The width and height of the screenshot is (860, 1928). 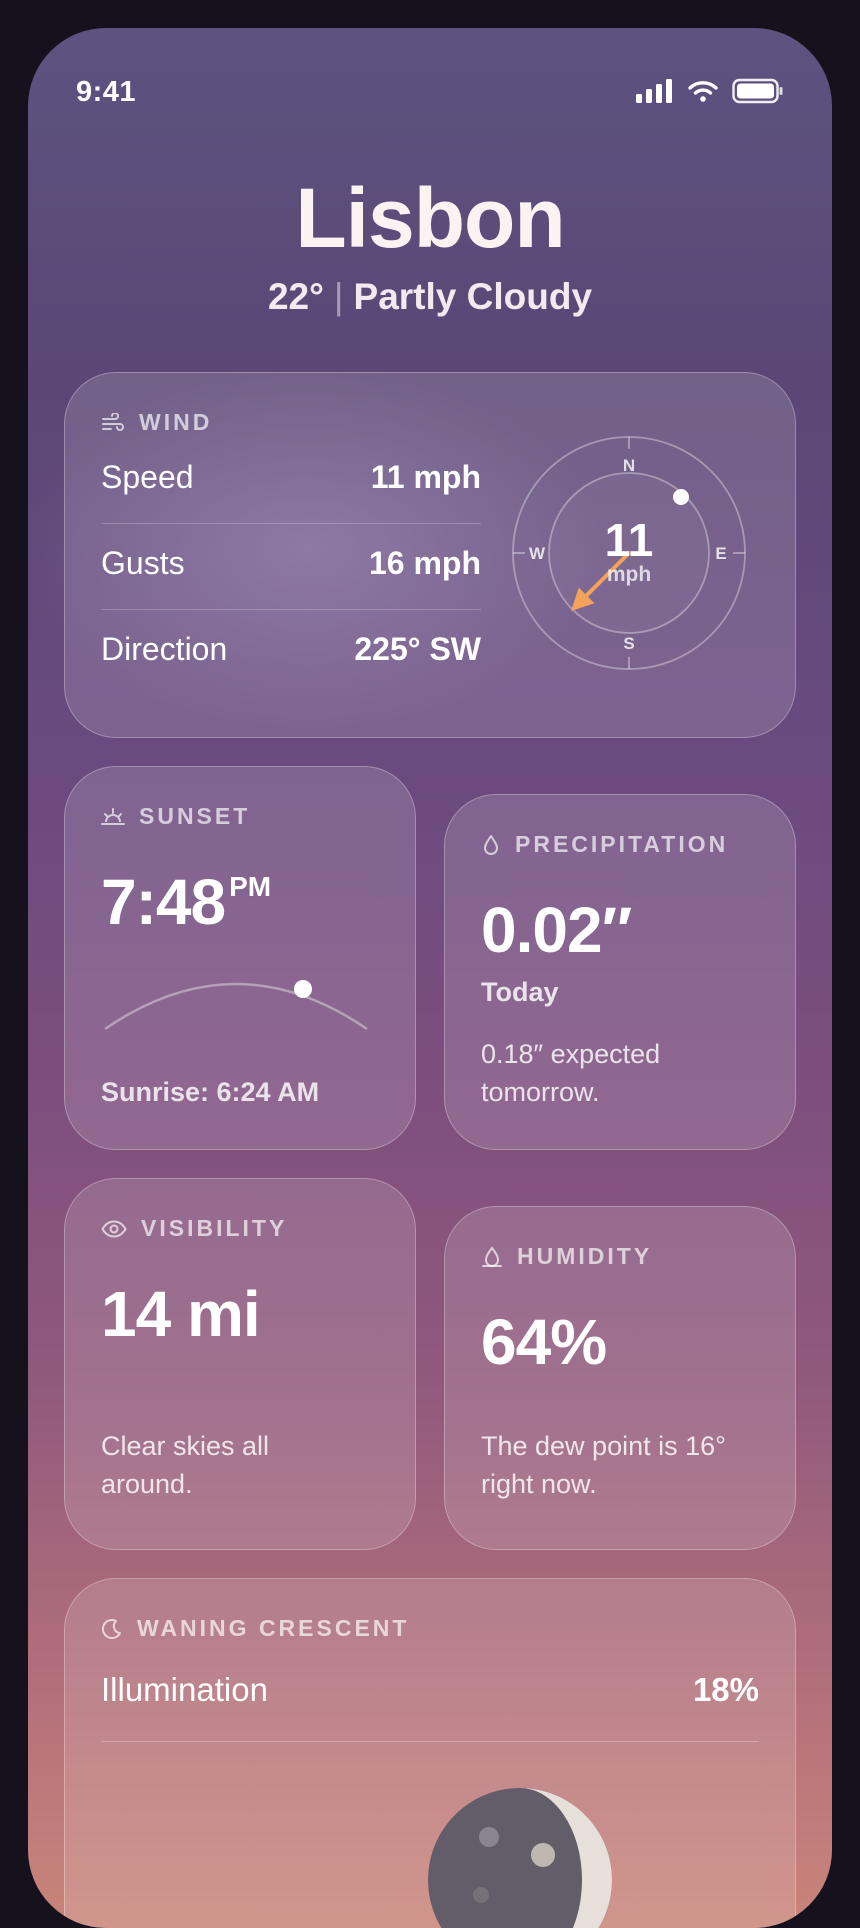 What do you see at coordinates (106, 92) in the screenshot?
I see `status-time: 9:41` at bounding box center [106, 92].